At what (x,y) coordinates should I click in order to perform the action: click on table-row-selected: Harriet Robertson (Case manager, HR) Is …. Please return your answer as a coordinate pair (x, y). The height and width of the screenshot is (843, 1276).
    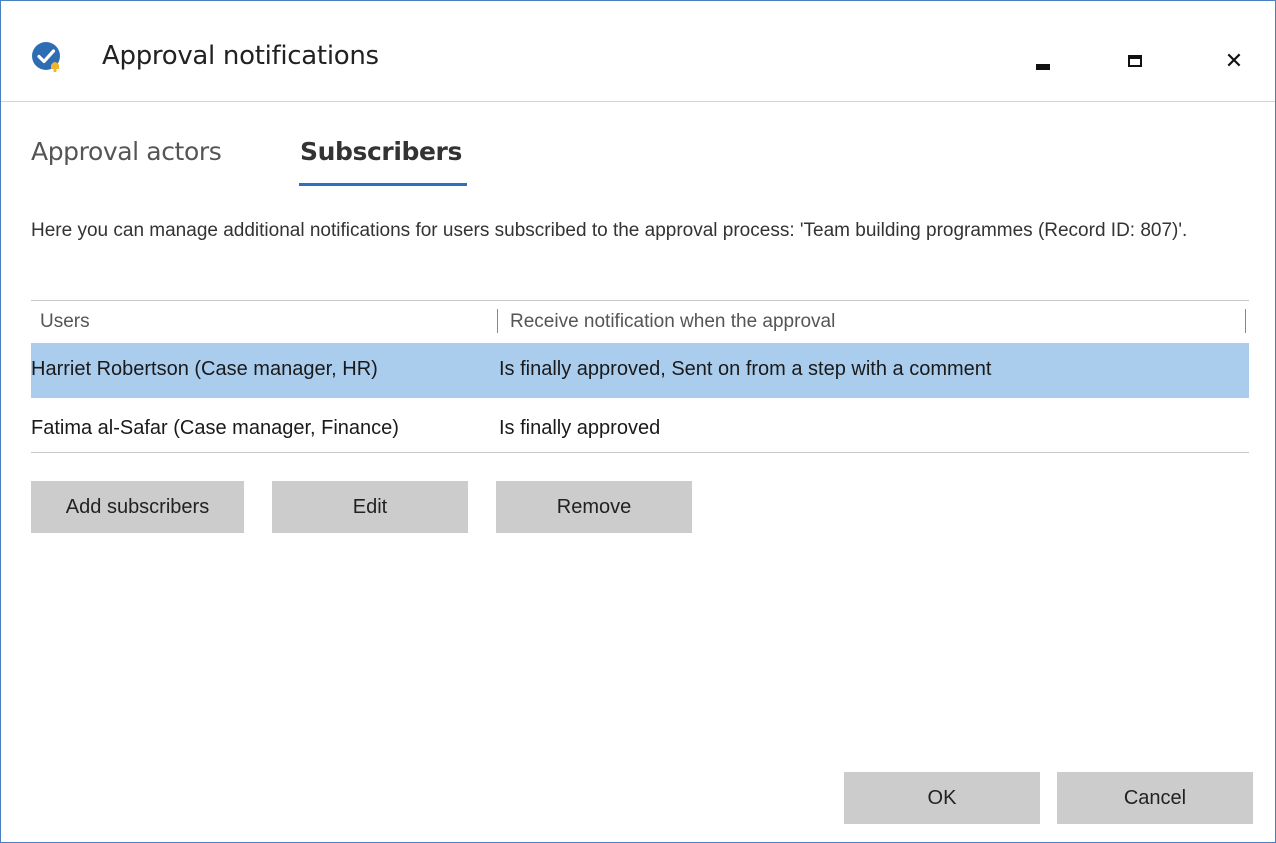
    Looking at the image, I should click on (640, 370).